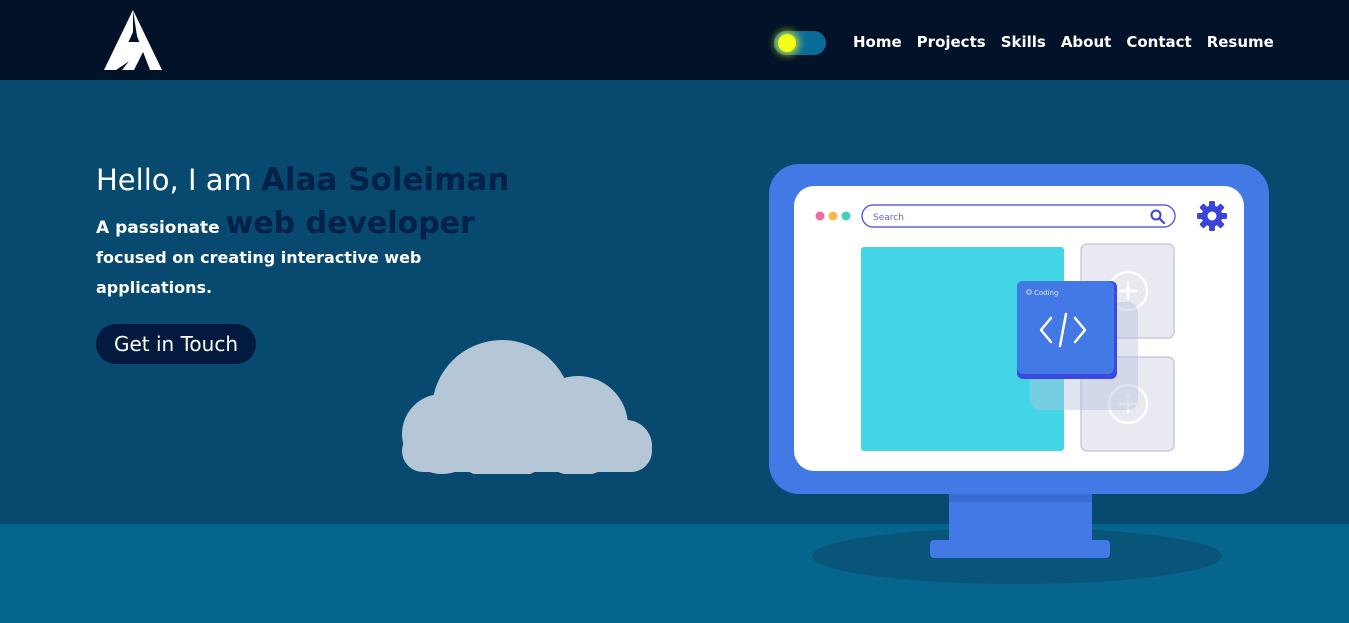 Image resolution: width=1349 pixels, height=623 pixels. What do you see at coordinates (846, 216) in the screenshot?
I see `dot-green` at bounding box center [846, 216].